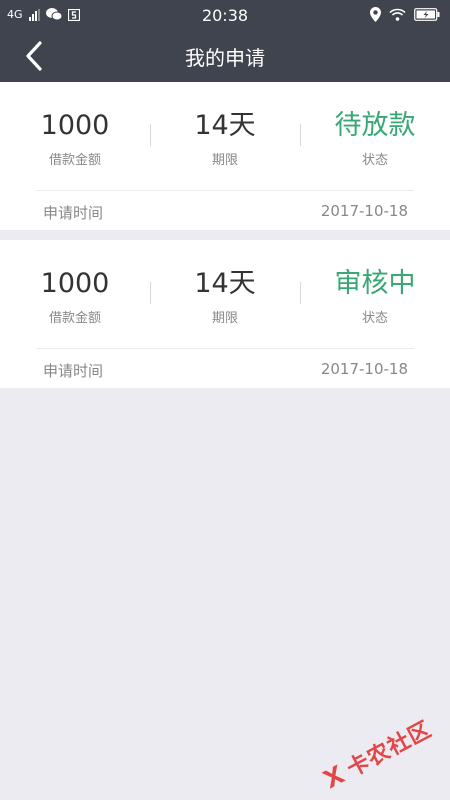 The image size is (450, 800). What do you see at coordinates (427, 14) in the screenshot?
I see `battery-icon` at bounding box center [427, 14].